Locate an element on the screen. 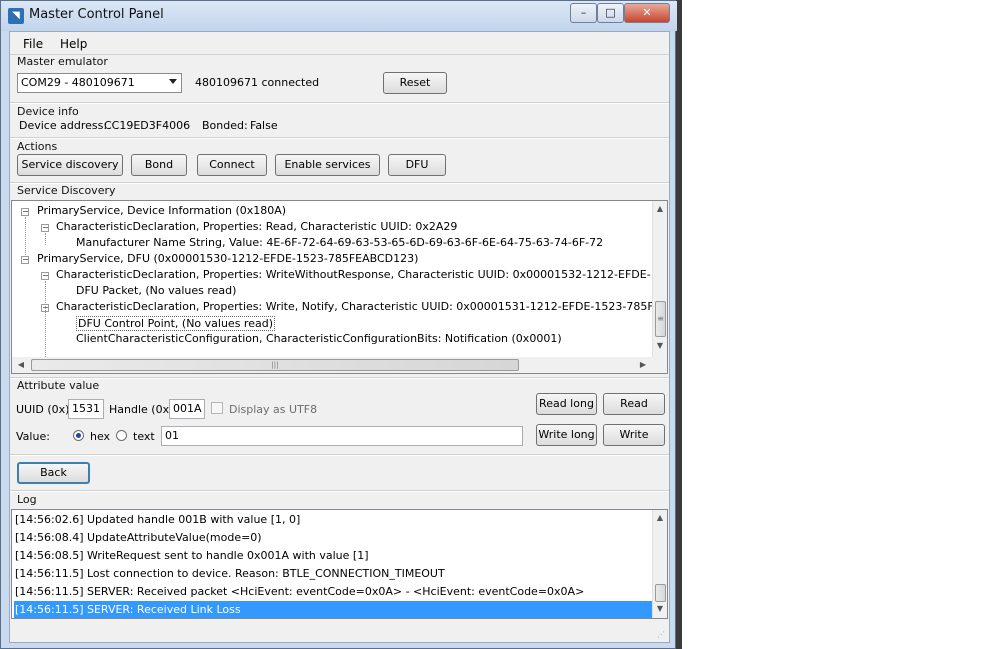 The image size is (1002, 649). attribute-value-label: Attribute value is located at coordinates (58, 385).